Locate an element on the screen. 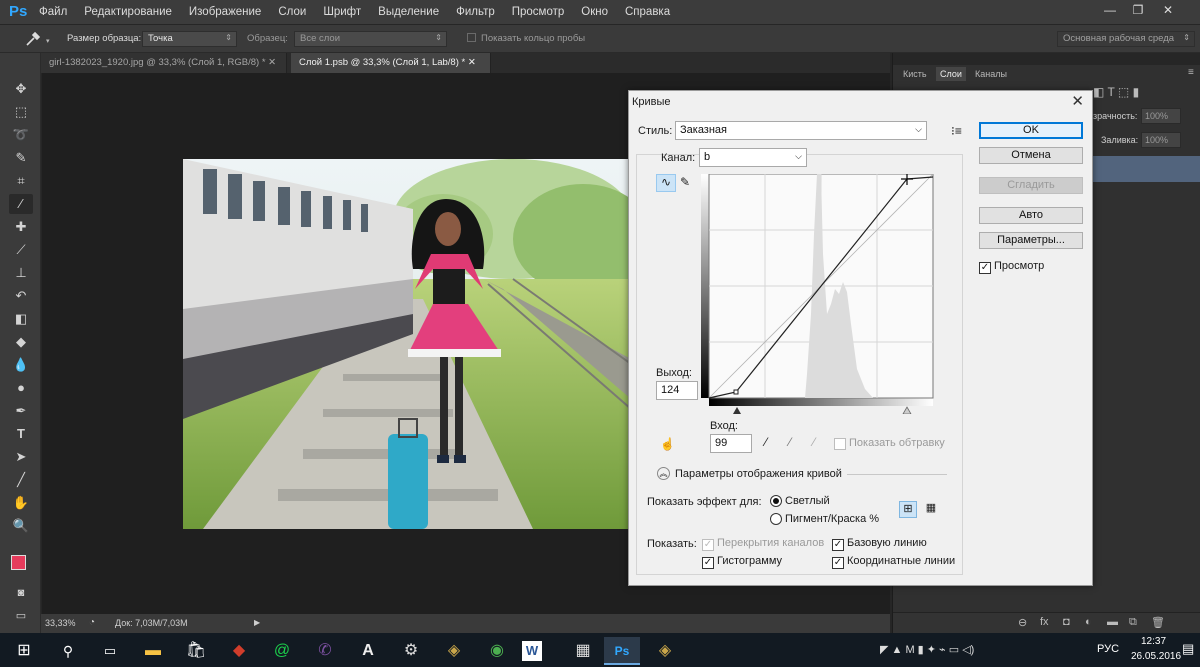  quick-select-tool-icon: ✎ is located at coordinates (21, 158).